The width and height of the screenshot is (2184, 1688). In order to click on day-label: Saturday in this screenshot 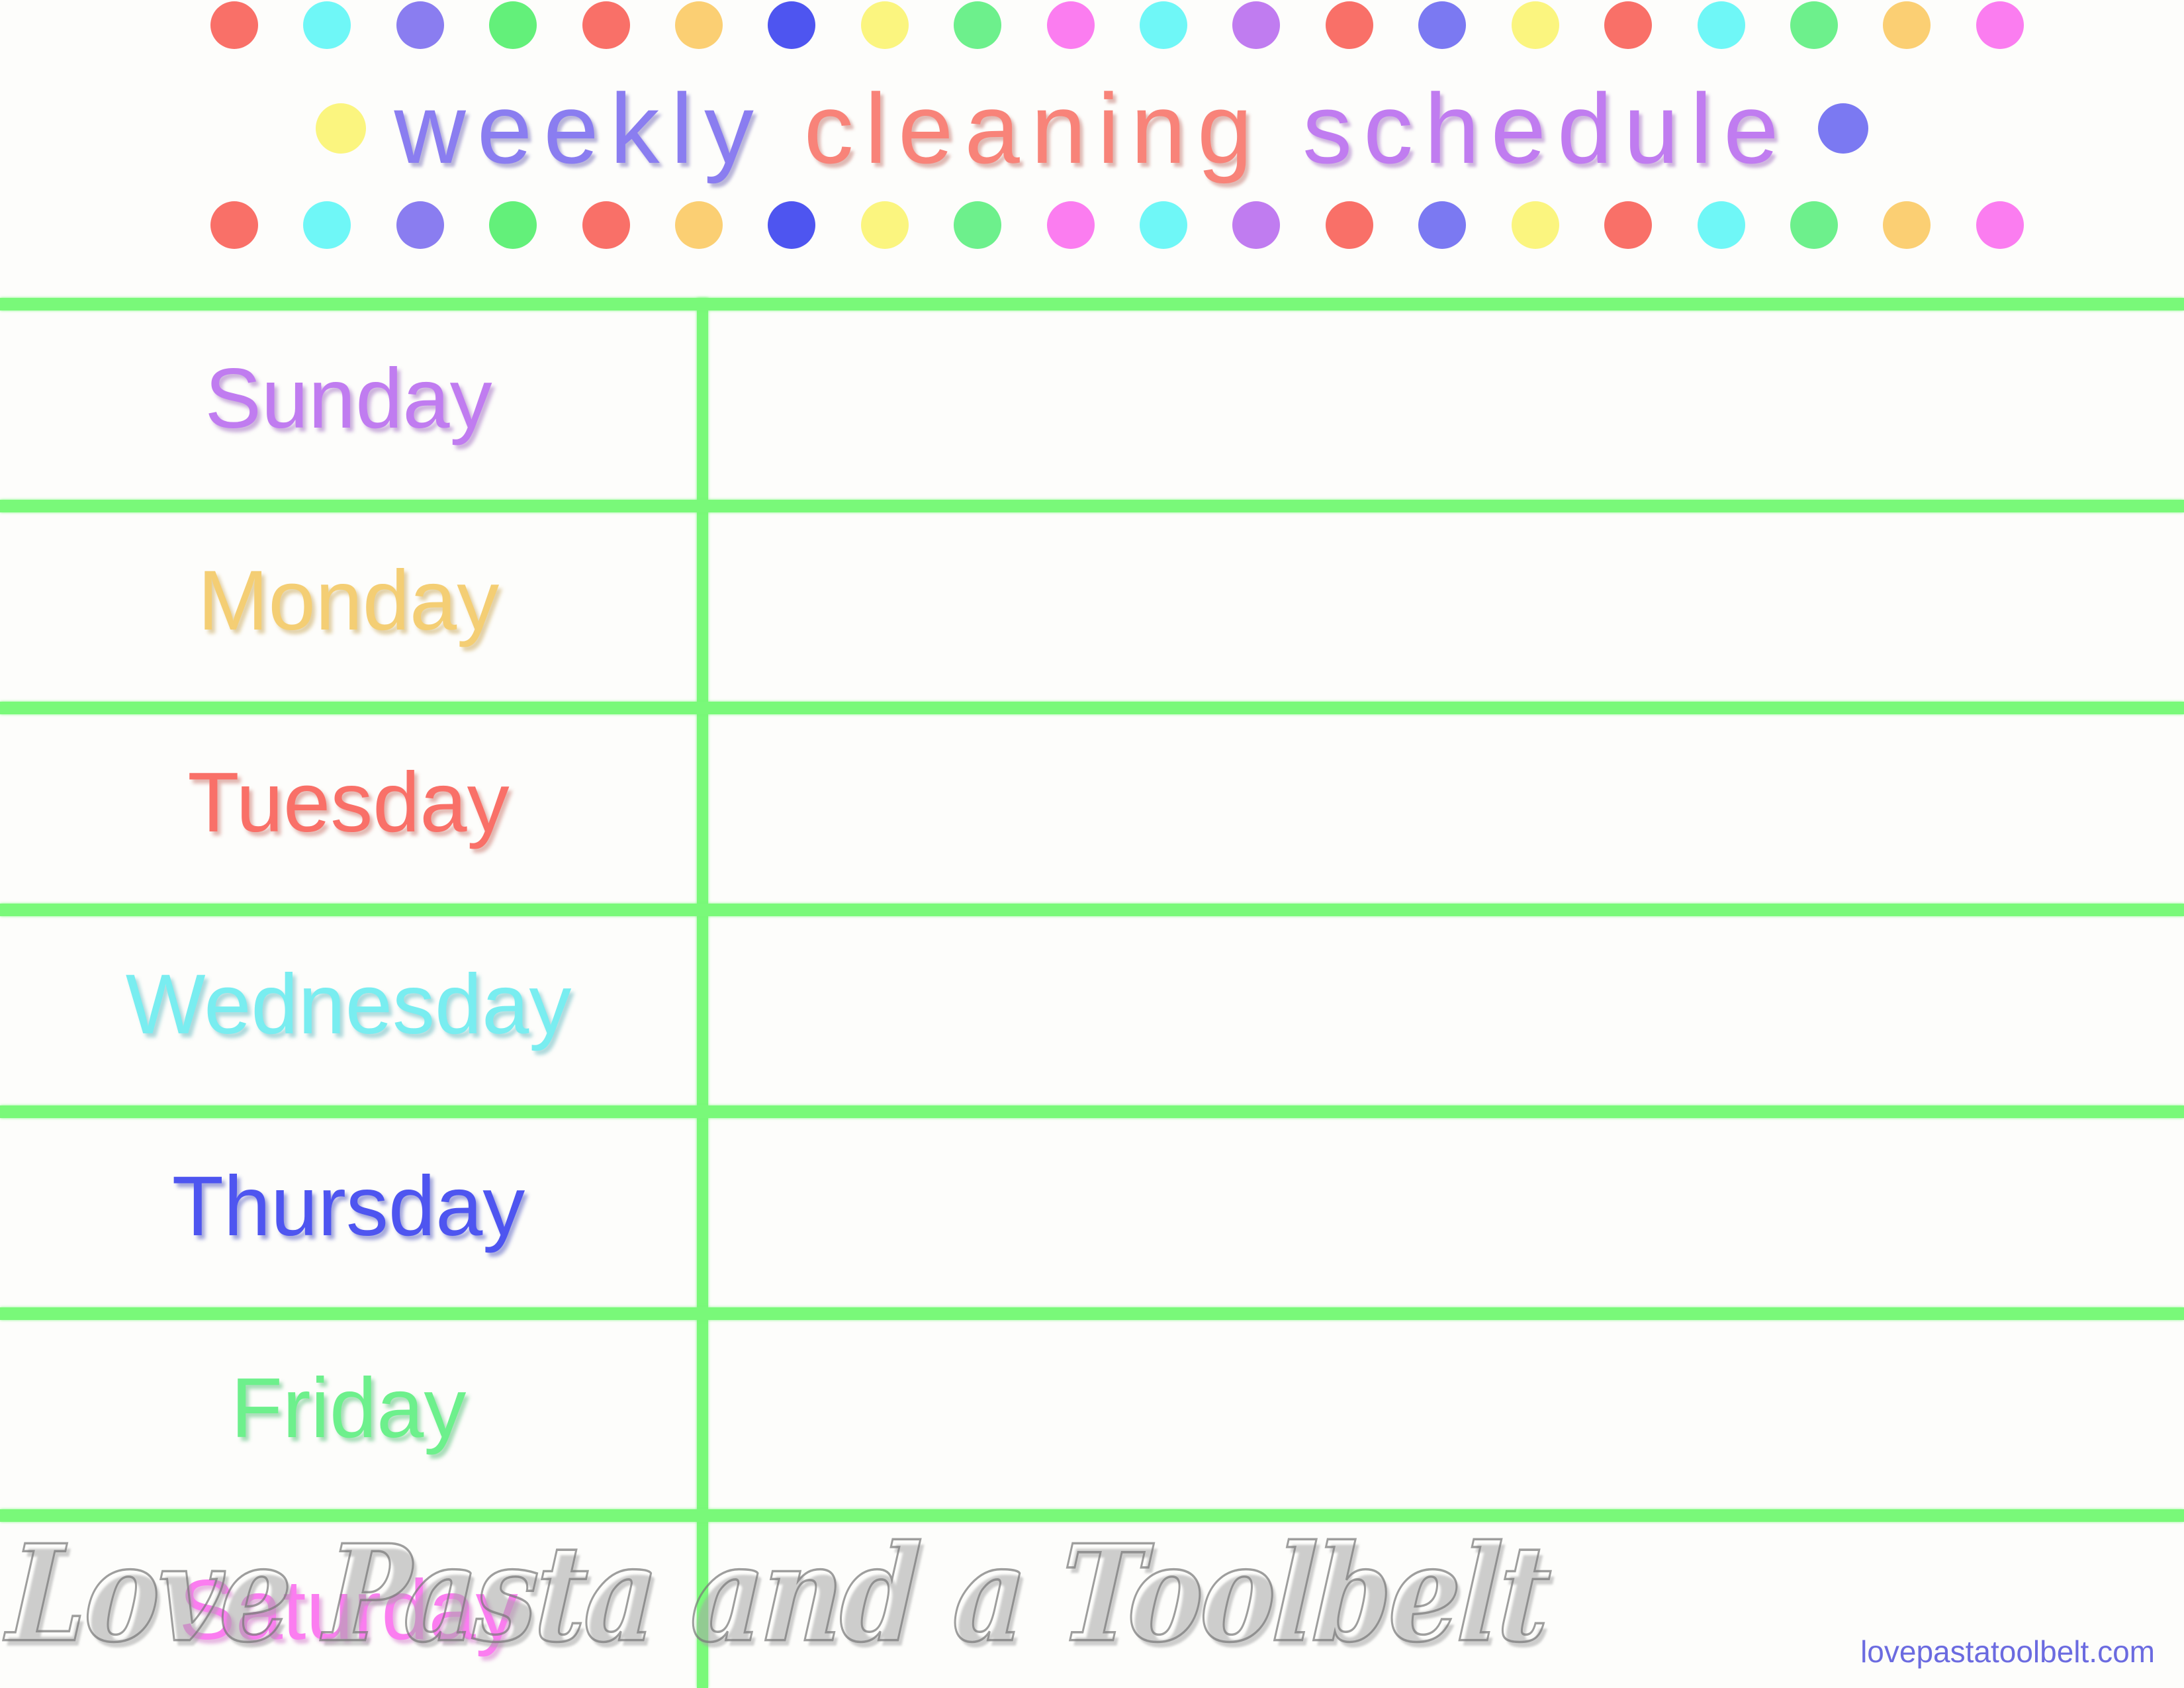, I will do `click(348, 1610)`.